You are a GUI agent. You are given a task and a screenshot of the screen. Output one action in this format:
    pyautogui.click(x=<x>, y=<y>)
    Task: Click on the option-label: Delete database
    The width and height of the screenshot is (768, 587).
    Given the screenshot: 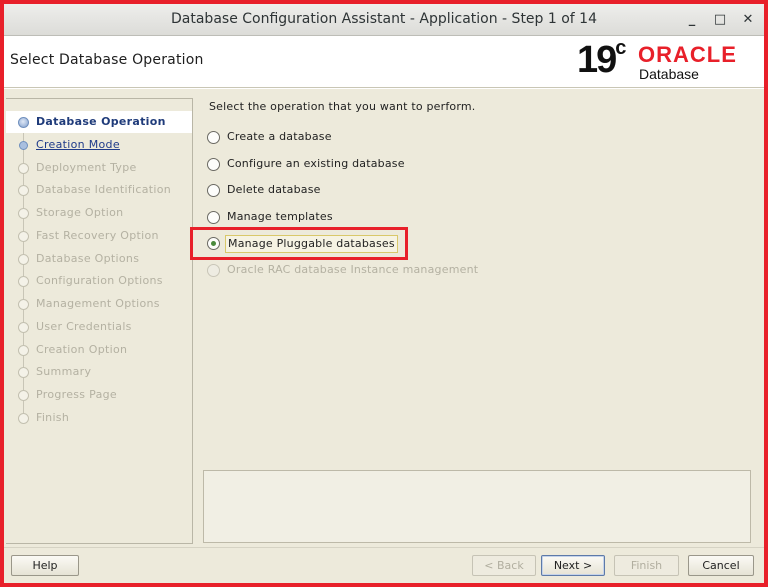 What is the action you would take?
    pyautogui.click(x=274, y=189)
    